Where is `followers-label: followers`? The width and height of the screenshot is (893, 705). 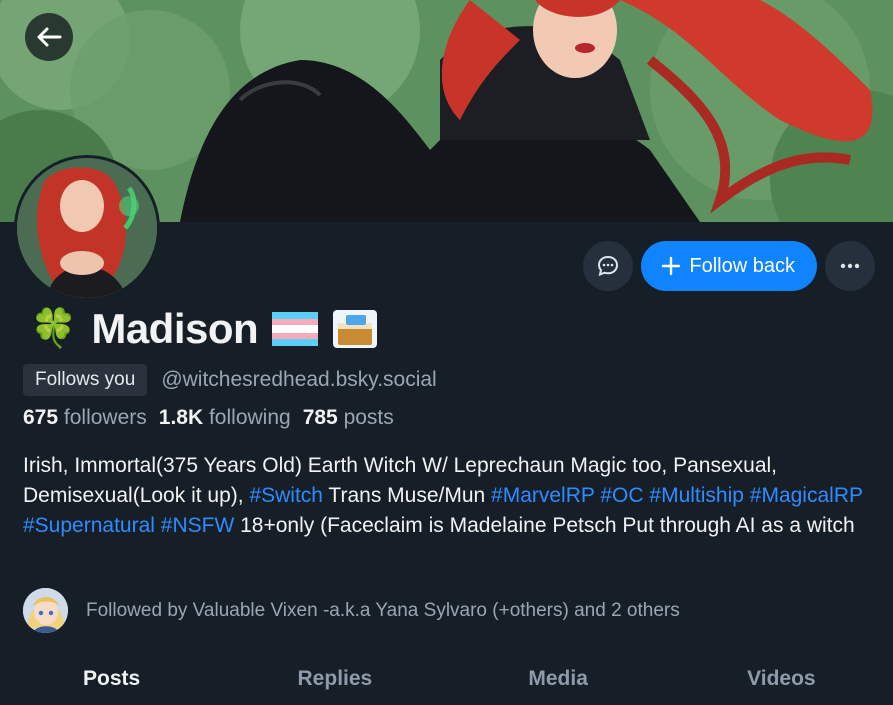 followers-label: followers is located at coordinates (105, 417).